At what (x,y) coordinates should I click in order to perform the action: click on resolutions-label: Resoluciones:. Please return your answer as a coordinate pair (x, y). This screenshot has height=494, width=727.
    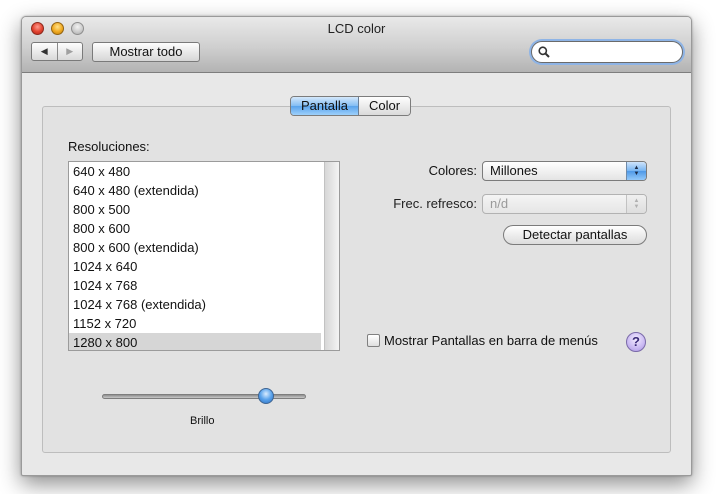
    Looking at the image, I should click on (109, 146).